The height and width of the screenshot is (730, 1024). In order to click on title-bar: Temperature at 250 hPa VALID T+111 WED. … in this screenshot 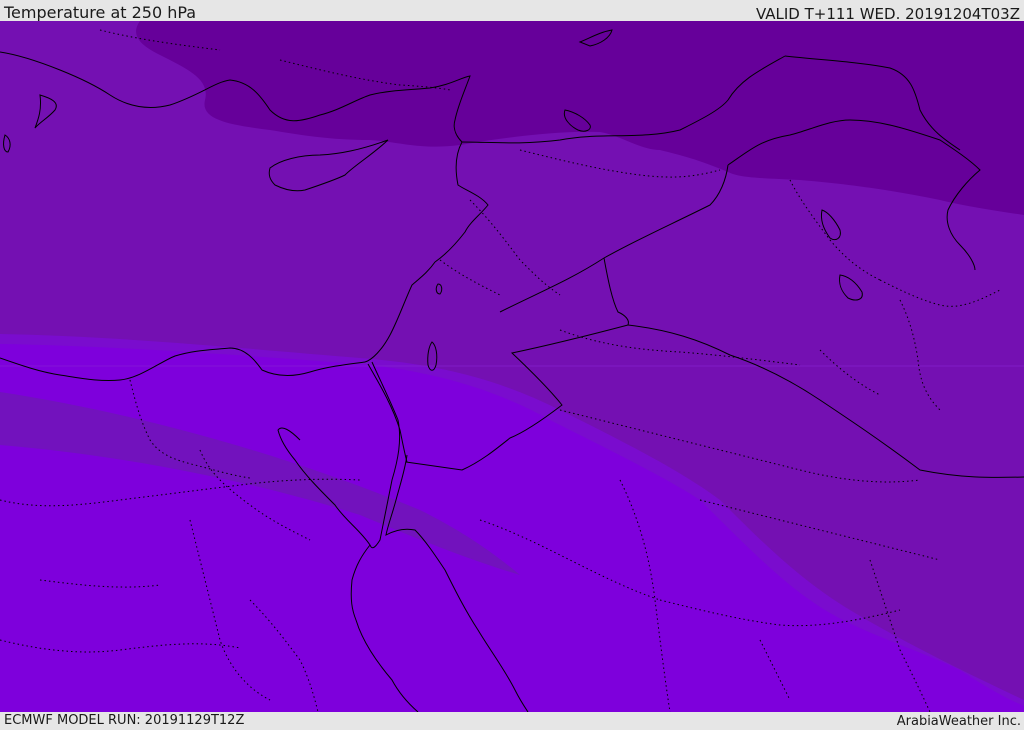, I will do `click(512, 11)`.